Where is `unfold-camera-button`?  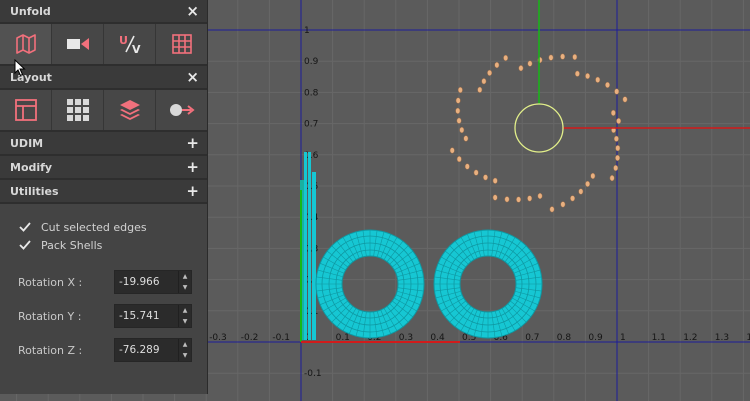
unfold-camera-button is located at coordinates (78, 44).